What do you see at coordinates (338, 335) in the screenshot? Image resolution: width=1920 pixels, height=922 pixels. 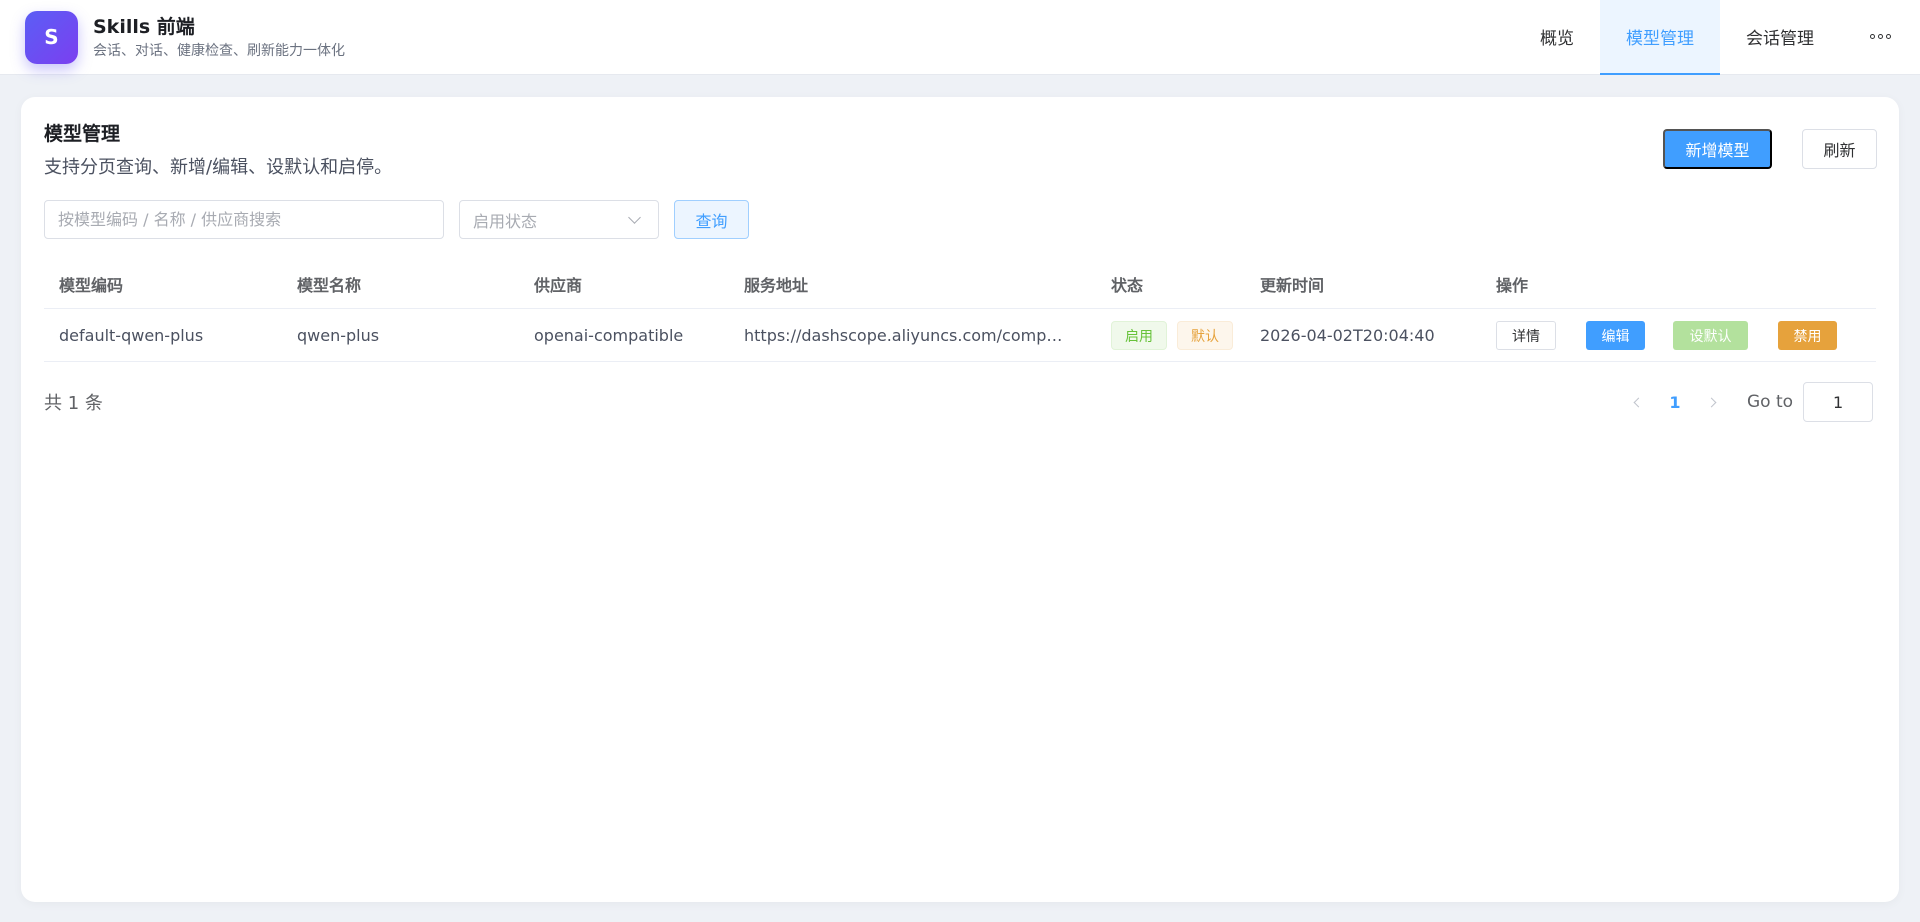 I see `cell-name: qwen-plus` at bounding box center [338, 335].